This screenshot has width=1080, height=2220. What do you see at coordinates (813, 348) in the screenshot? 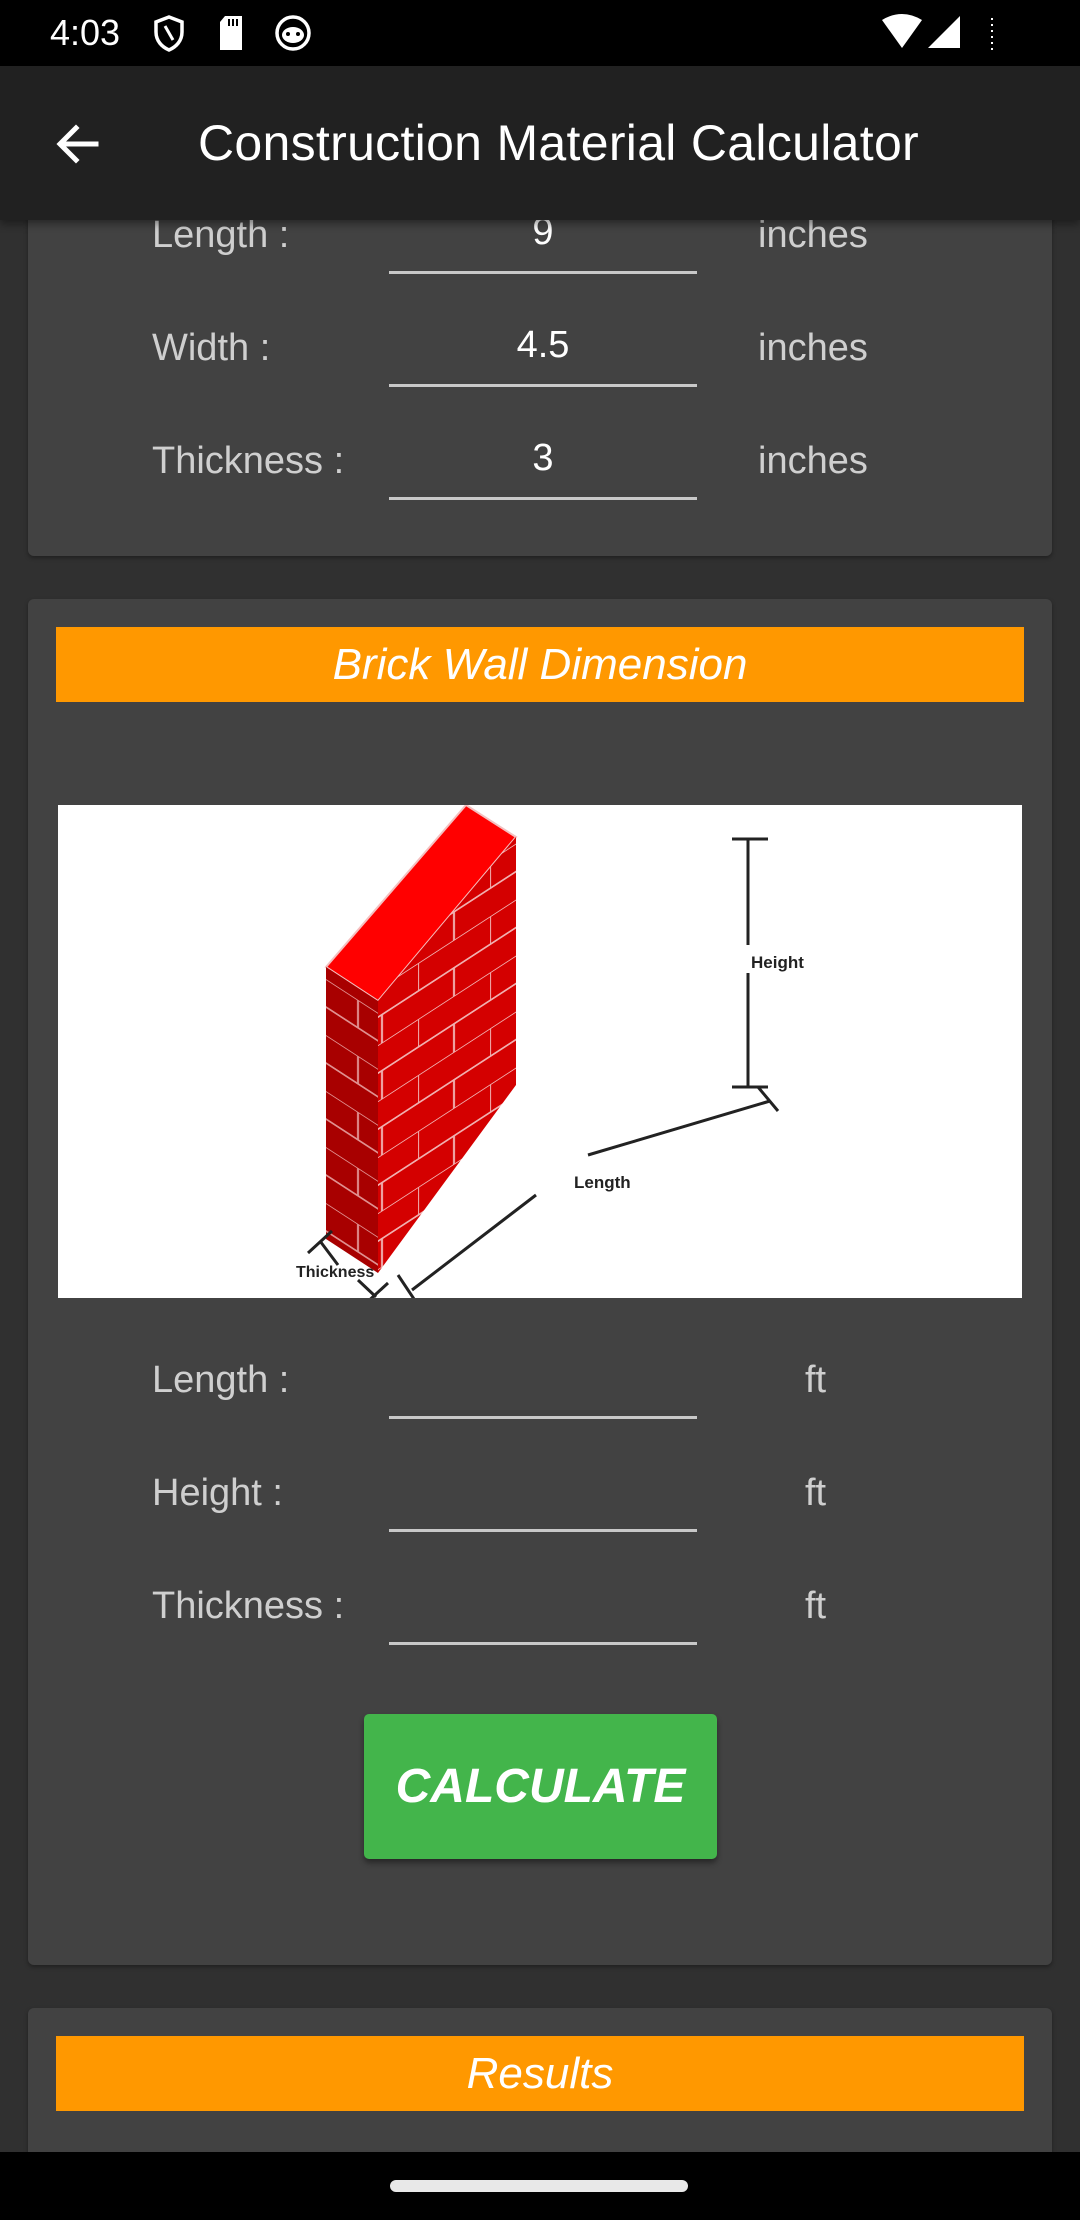
I see `brick-width-unit: inches` at bounding box center [813, 348].